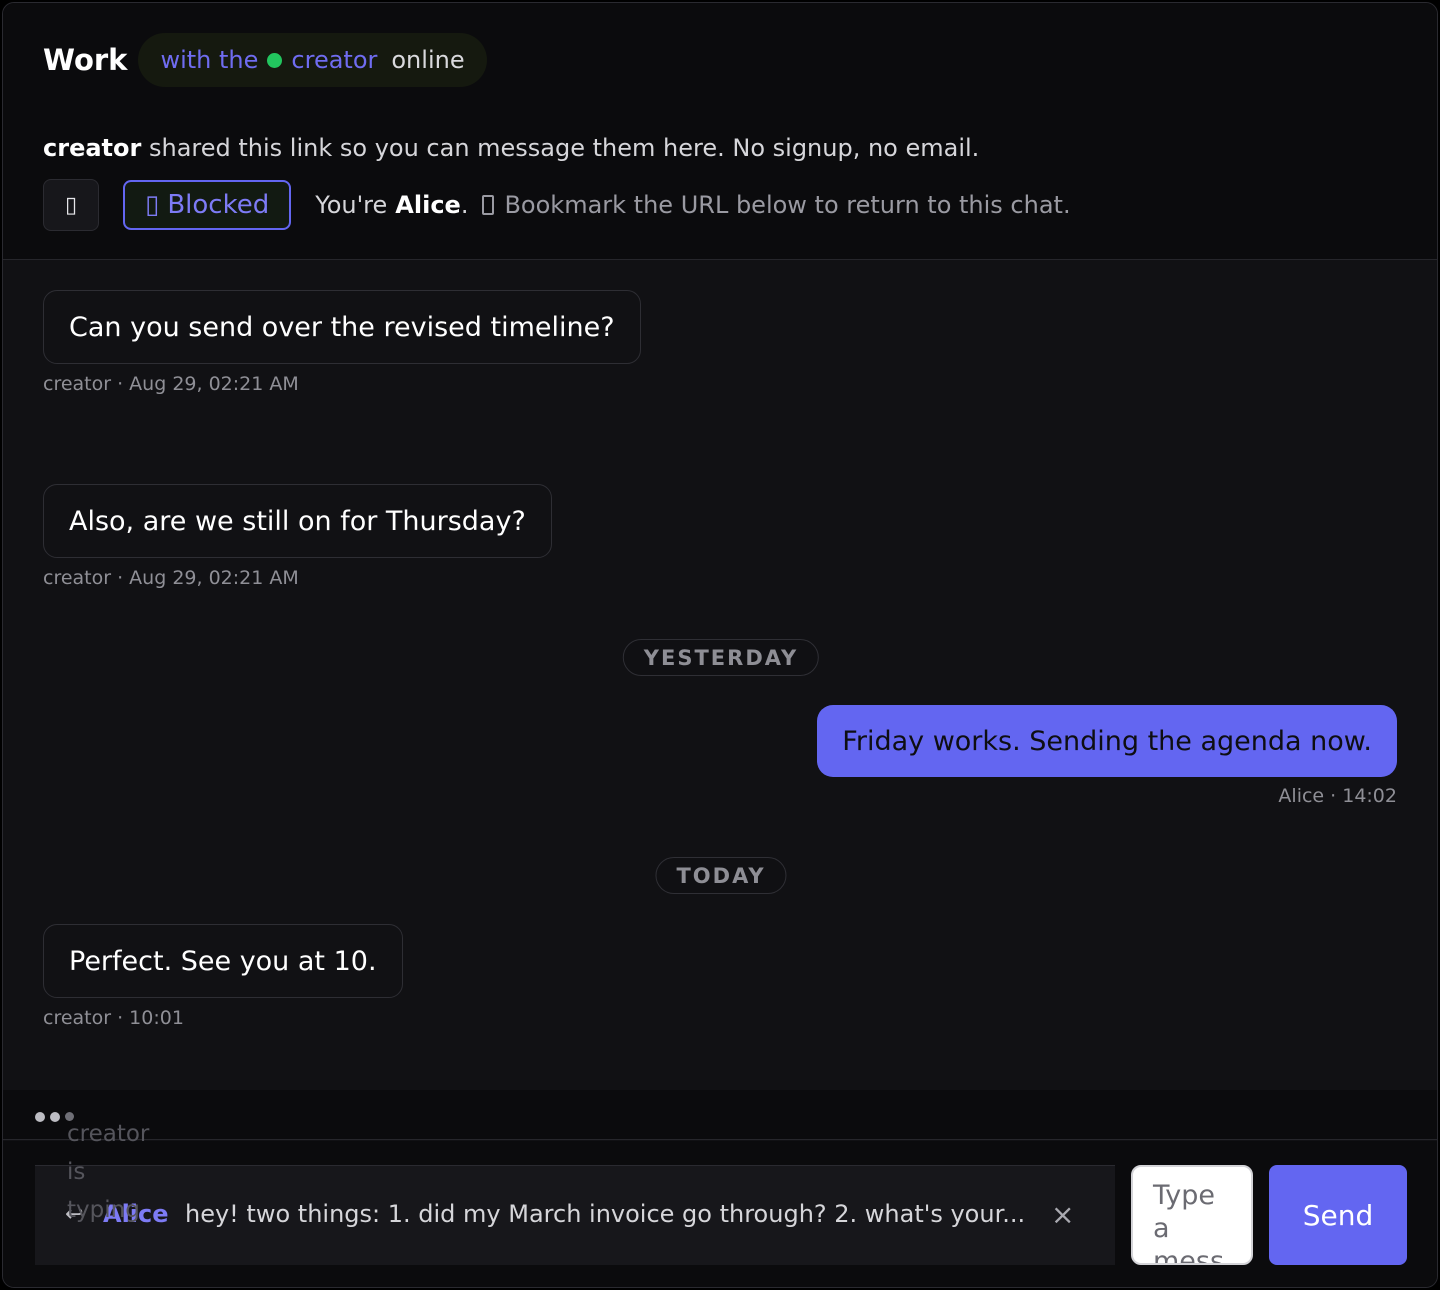 The width and height of the screenshot is (1440, 1290). Describe the element at coordinates (428, 60) in the screenshot. I see `presence-status: online` at that location.